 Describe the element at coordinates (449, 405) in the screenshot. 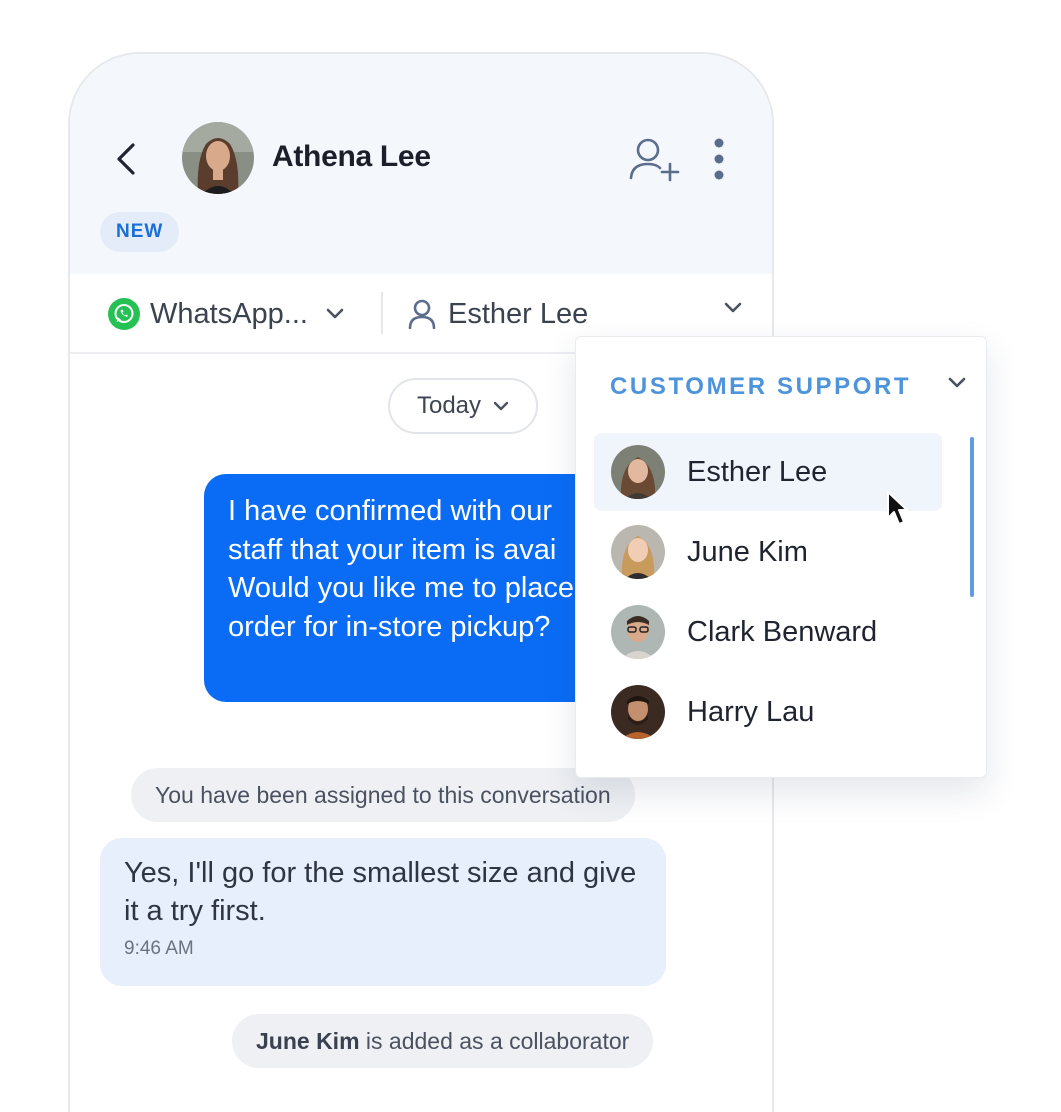

I see `date-filter-label: Today` at that location.